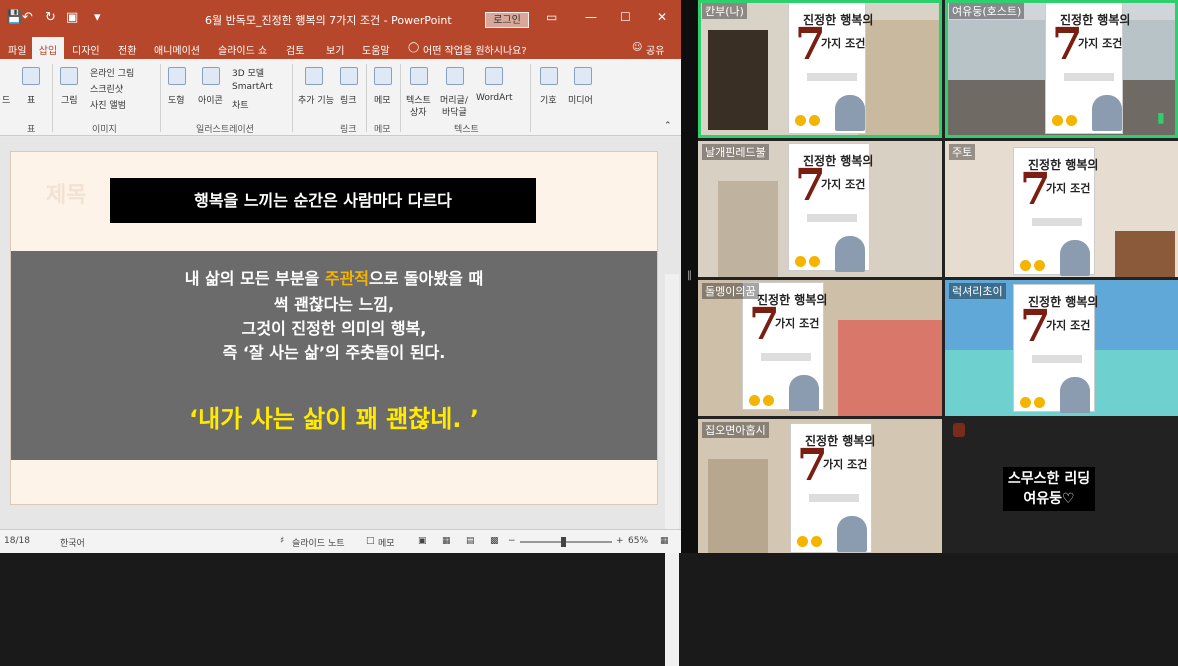  What do you see at coordinates (1061, 209) in the screenshot?
I see `video-tile: 진정한 행복의 7 가지 조건 주토` at bounding box center [1061, 209].